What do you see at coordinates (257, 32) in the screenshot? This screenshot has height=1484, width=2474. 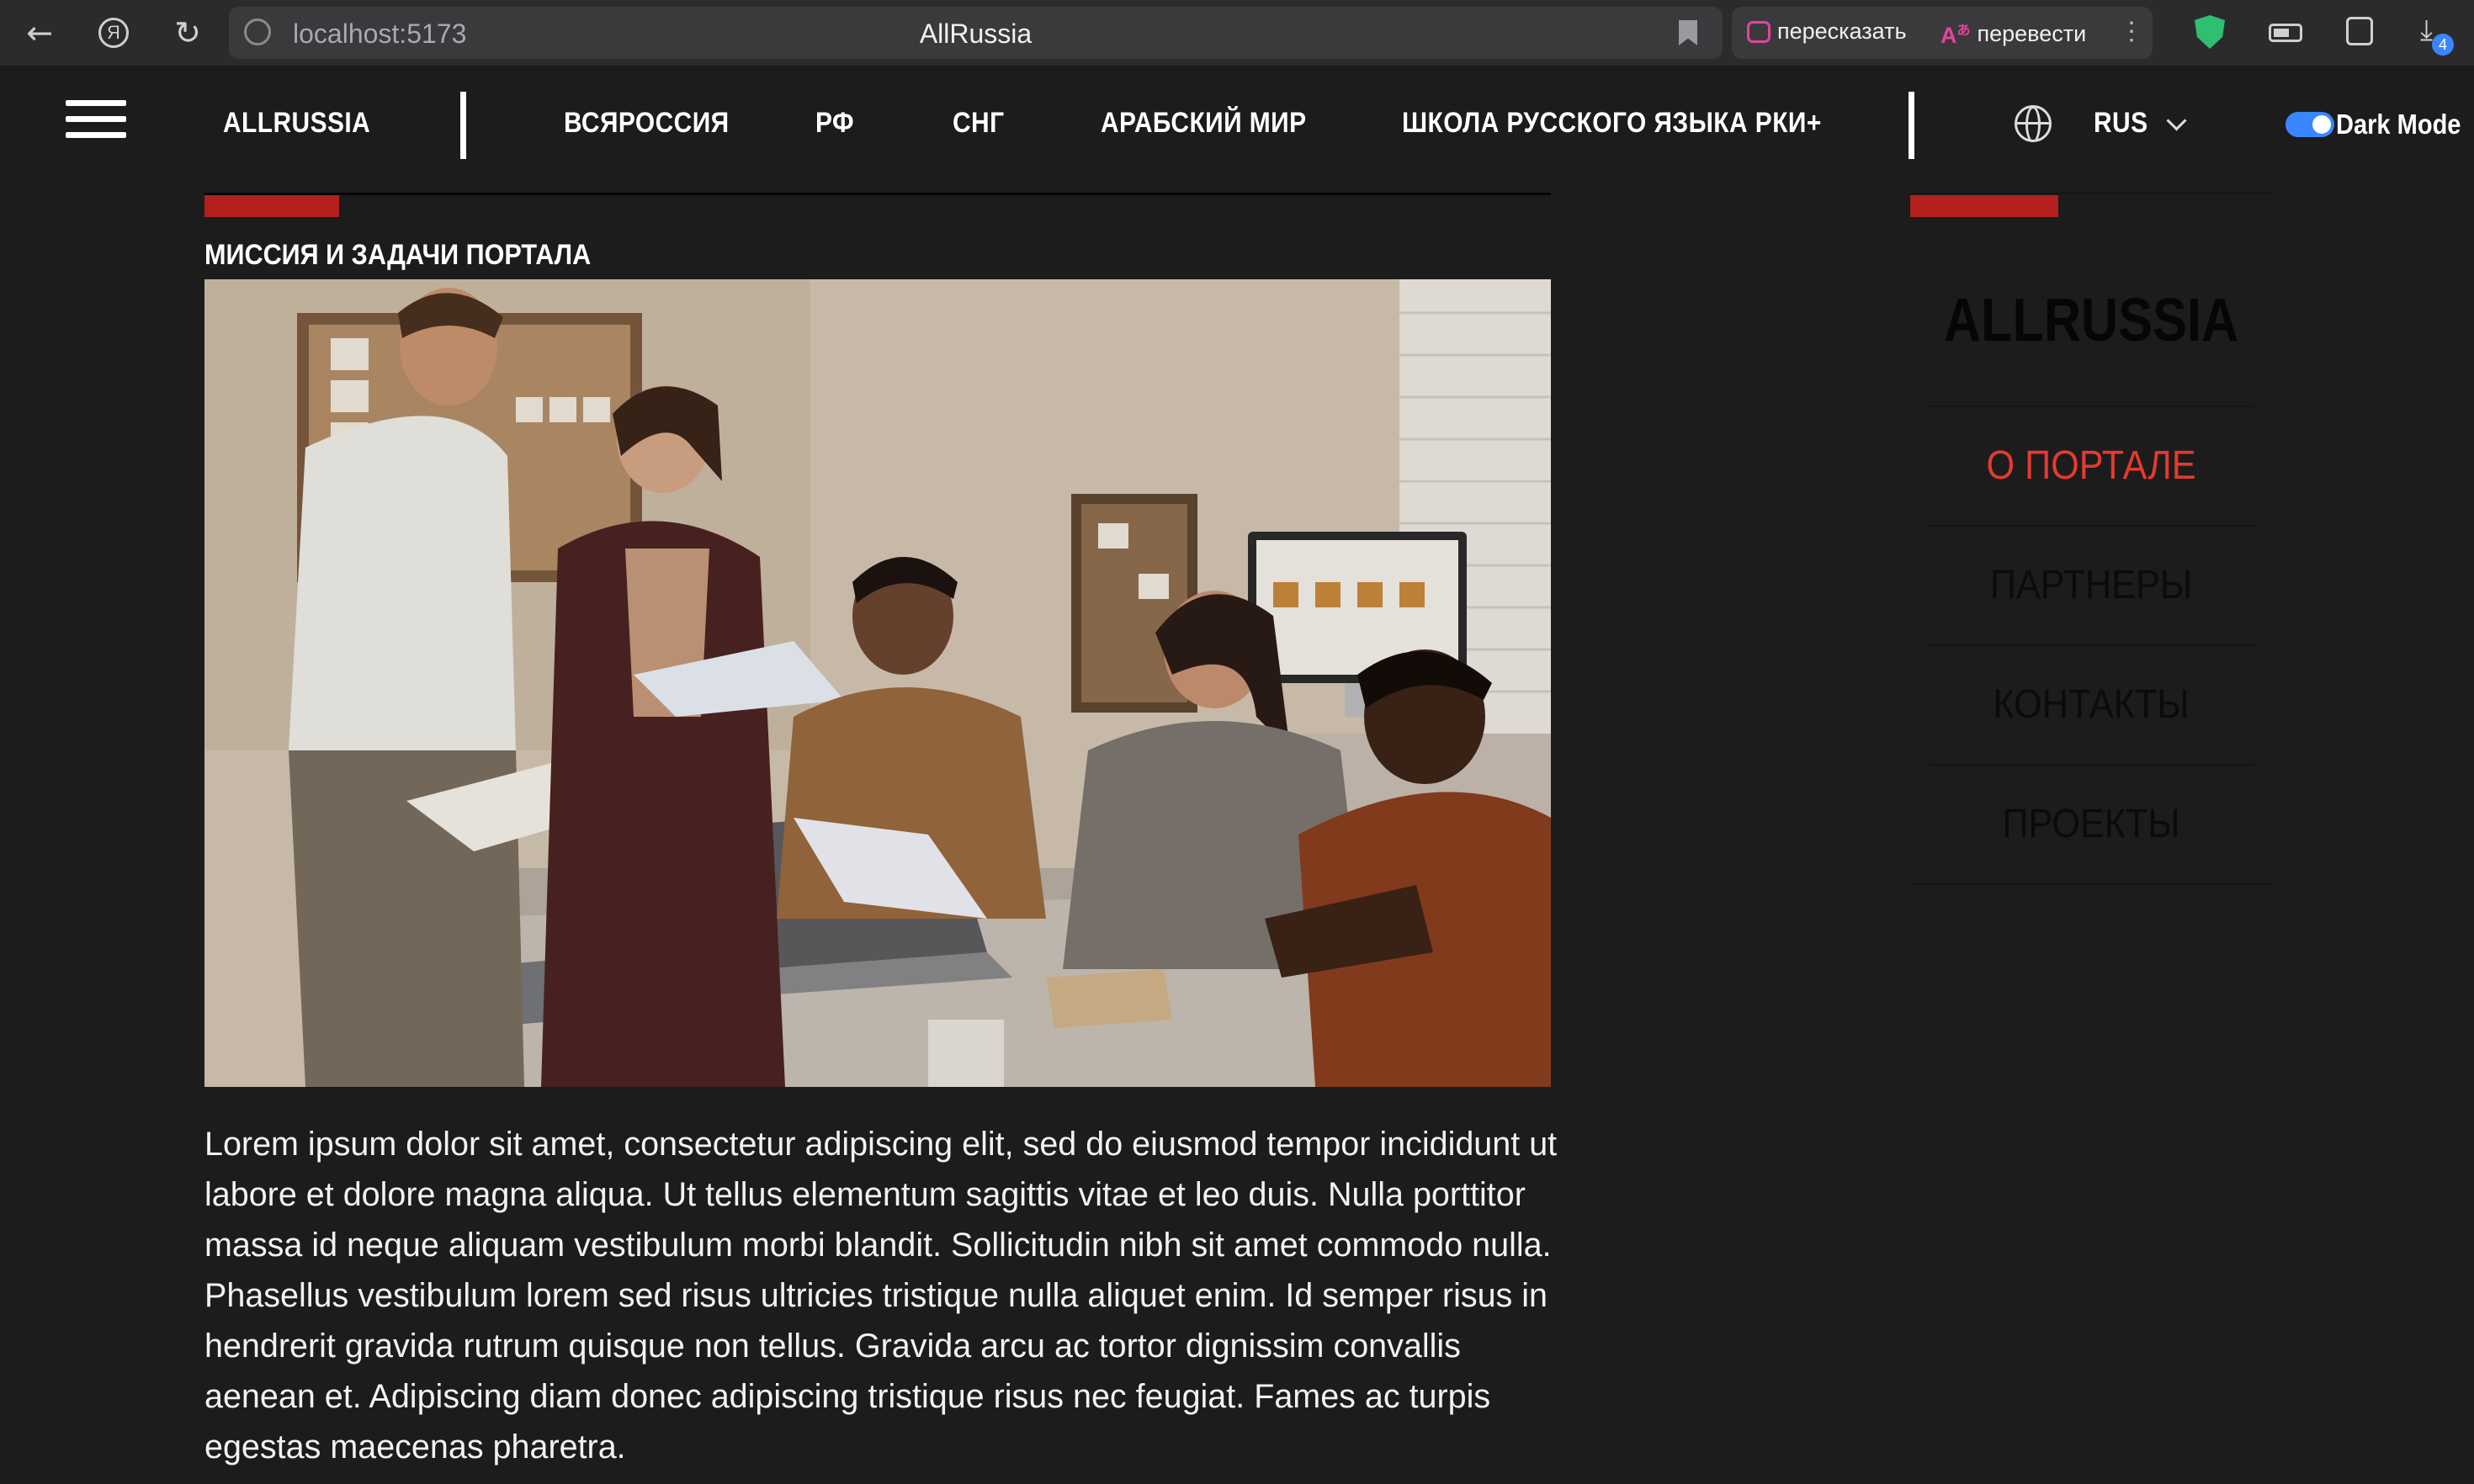 I see `site-info-icon` at bounding box center [257, 32].